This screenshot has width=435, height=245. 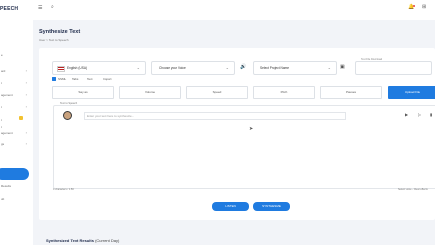 What do you see at coordinates (271, 206) in the screenshot?
I see `synthesize-button: SYNTHESIZE` at bounding box center [271, 206].